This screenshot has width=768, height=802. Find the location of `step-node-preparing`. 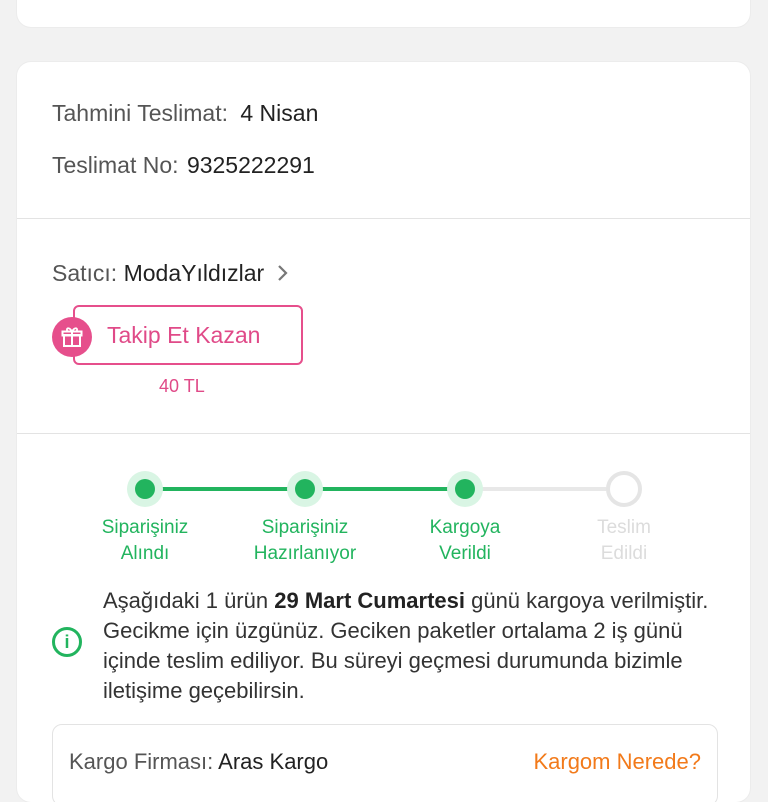

step-node-preparing is located at coordinates (305, 489).